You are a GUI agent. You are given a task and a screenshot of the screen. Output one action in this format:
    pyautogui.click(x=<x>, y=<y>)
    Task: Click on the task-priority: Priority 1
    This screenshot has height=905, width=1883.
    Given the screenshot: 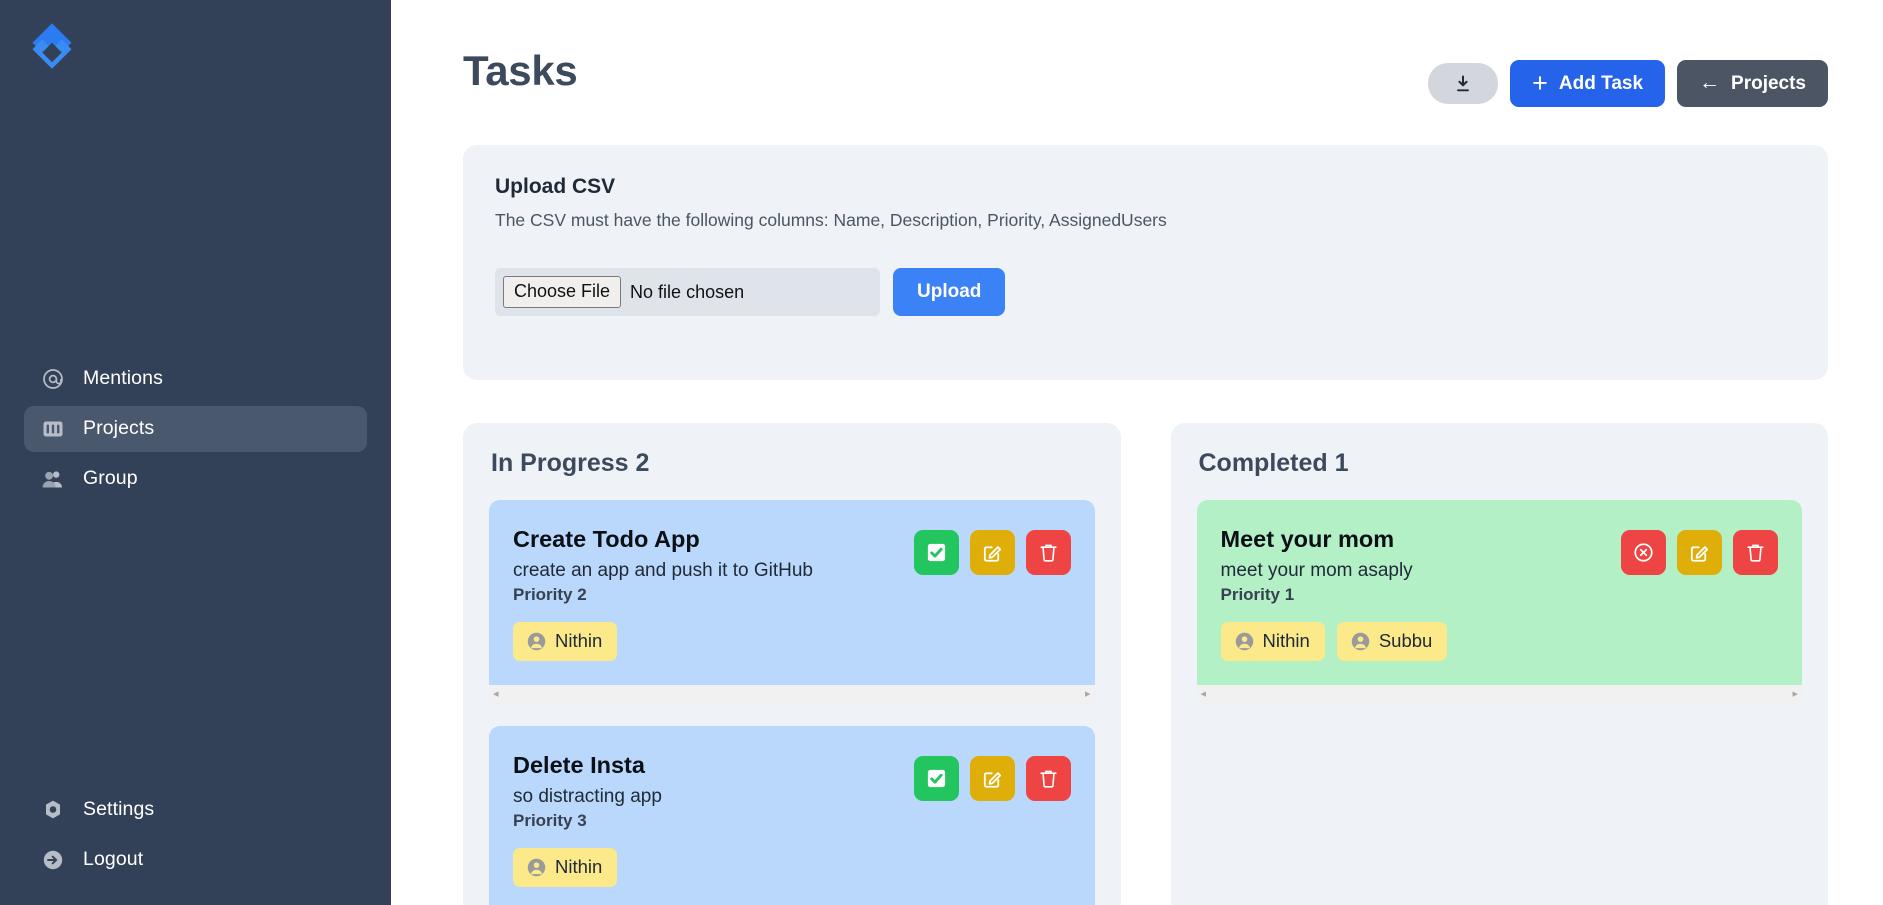 What is the action you would take?
    pyautogui.click(x=1257, y=595)
    